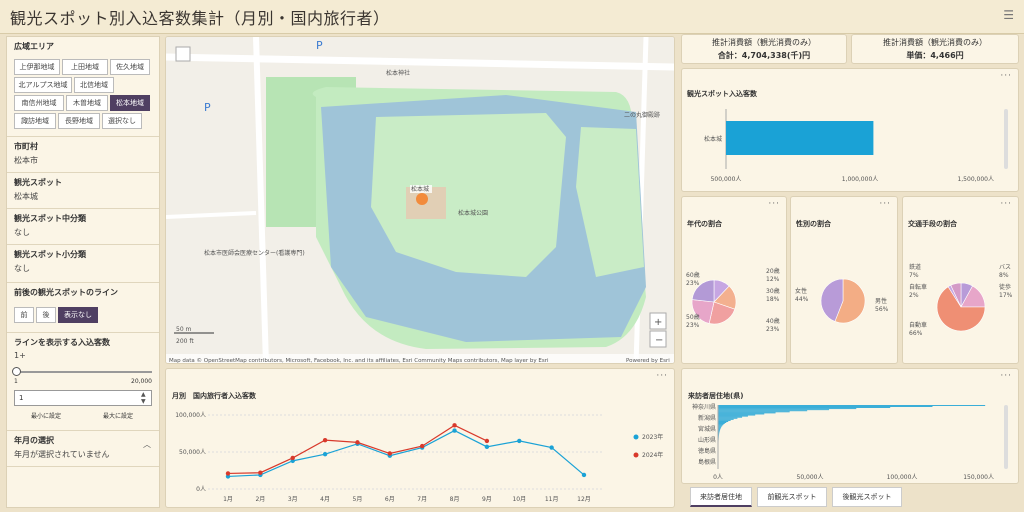  Describe the element at coordinates (707, 462) in the screenshot. I see `category-label: 島根県` at that location.